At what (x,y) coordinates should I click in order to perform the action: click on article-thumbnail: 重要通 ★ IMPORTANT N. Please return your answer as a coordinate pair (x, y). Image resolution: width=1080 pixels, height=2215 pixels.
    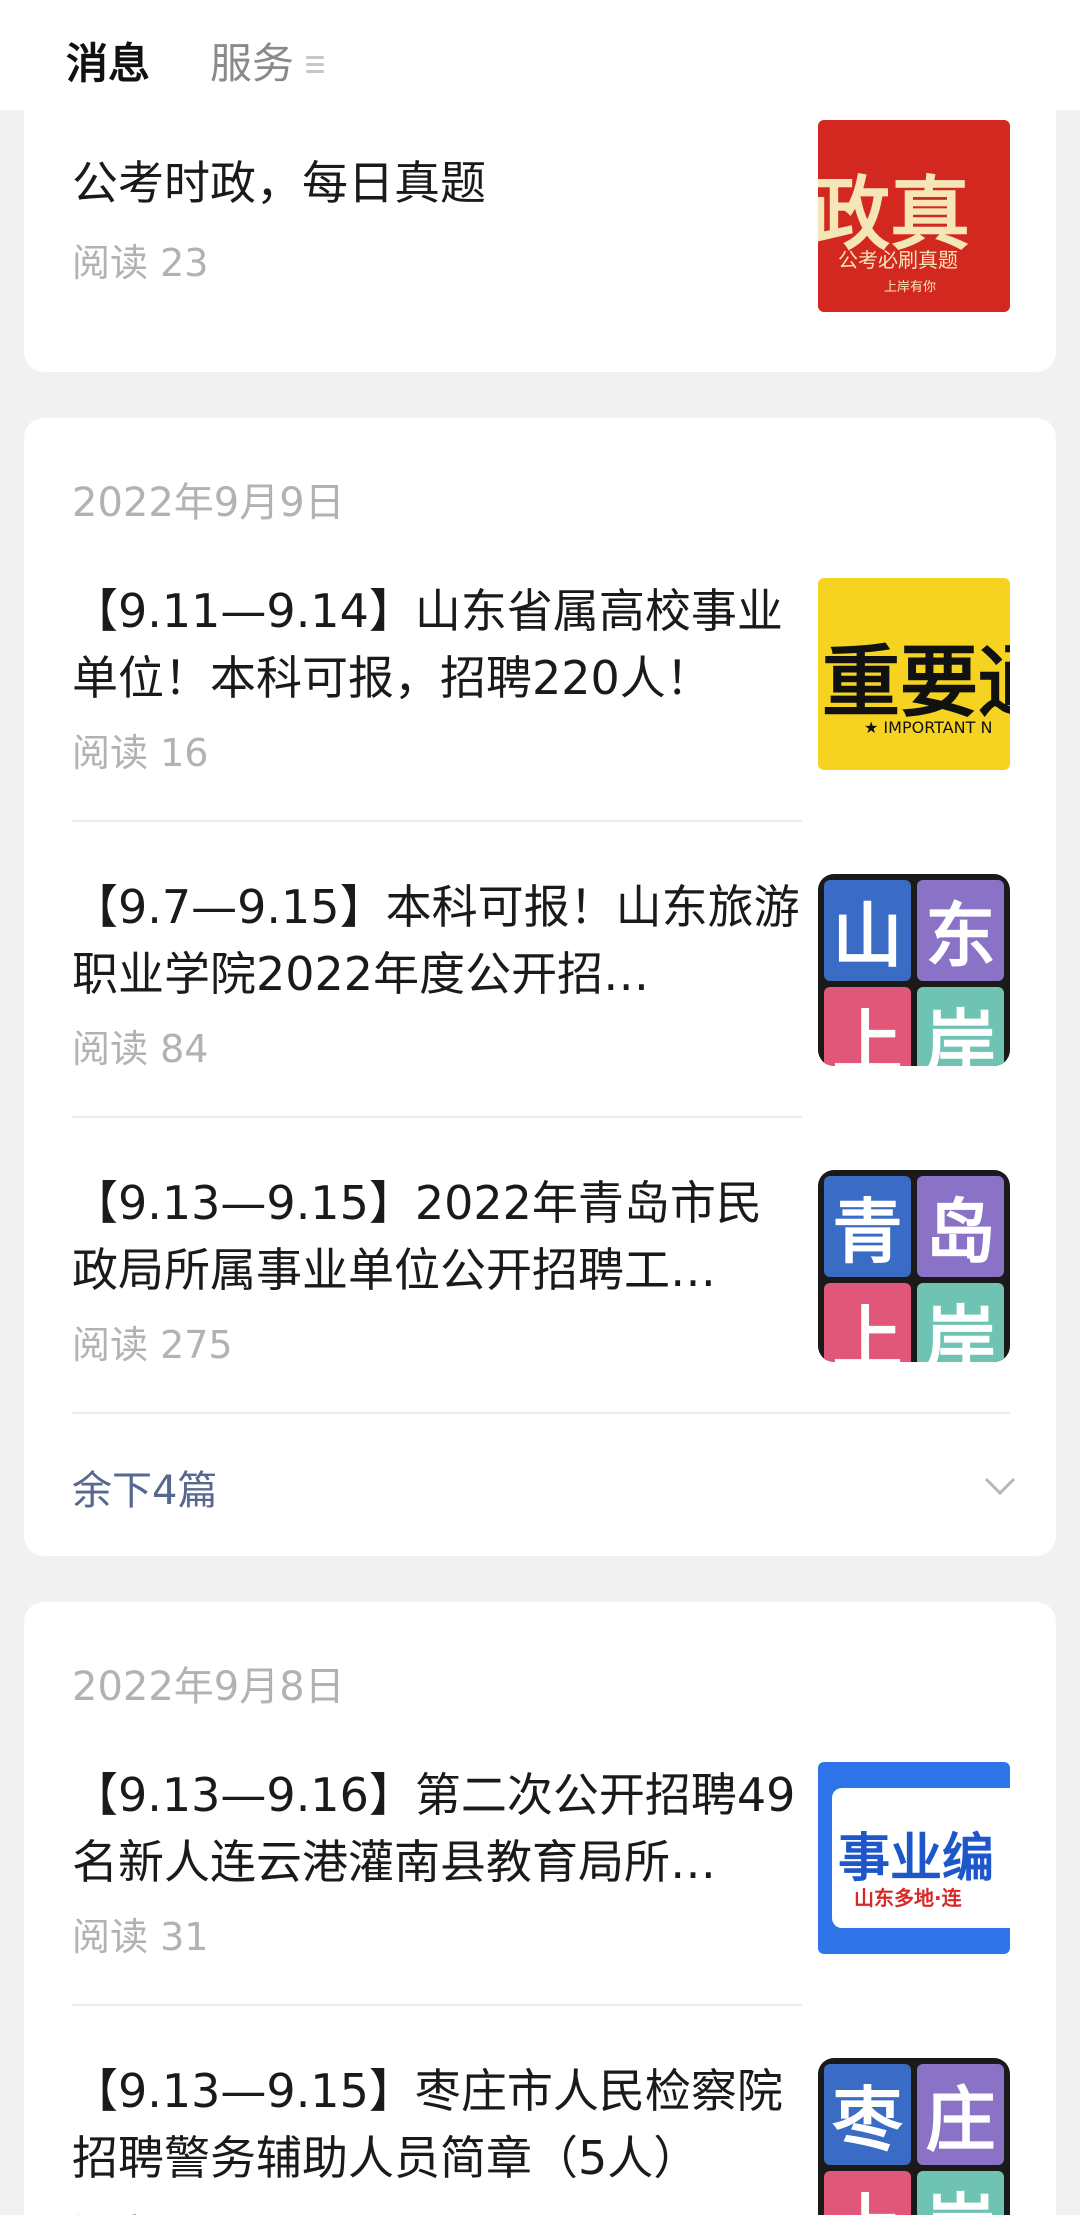
    Looking at the image, I should click on (914, 674).